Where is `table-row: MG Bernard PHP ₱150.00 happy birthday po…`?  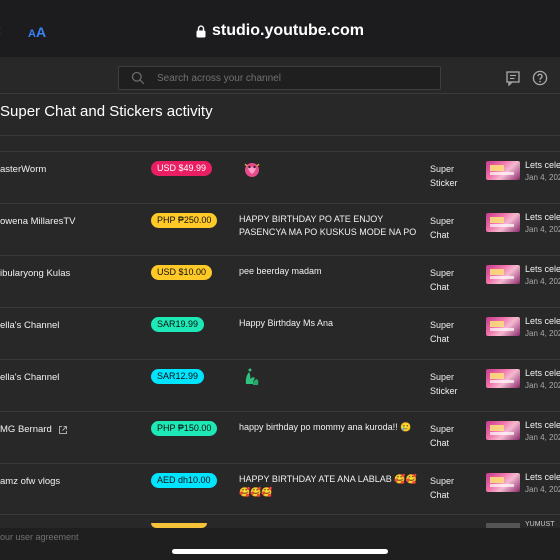
table-row: MG Bernard PHP ₱150.00 happy birthday po… is located at coordinates (280, 437).